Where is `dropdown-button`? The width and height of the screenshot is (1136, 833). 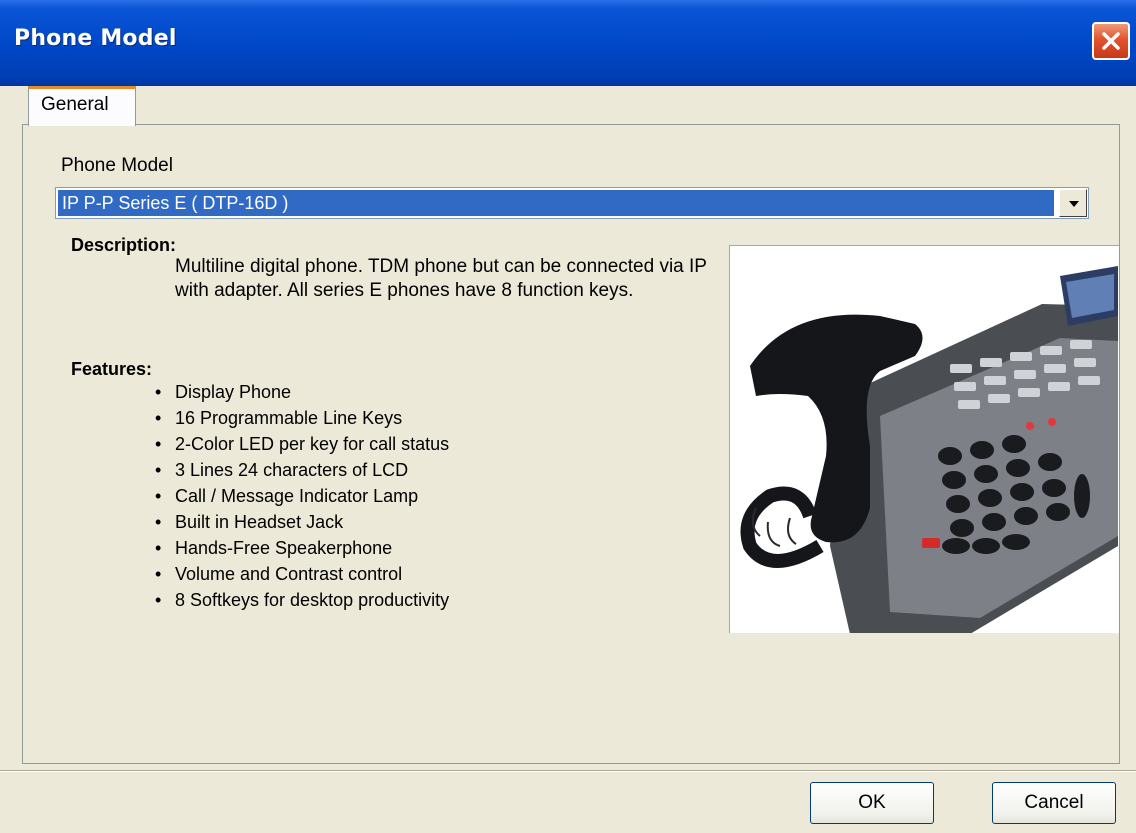 dropdown-button is located at coordinates (1073, 203).